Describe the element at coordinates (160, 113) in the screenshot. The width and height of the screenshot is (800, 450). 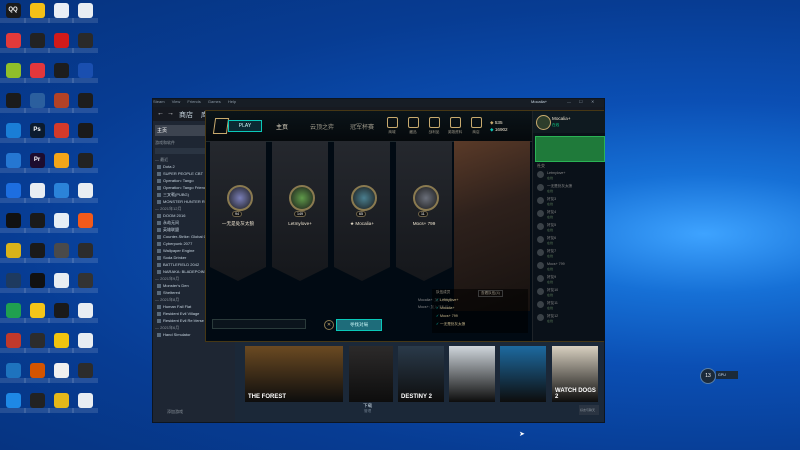
I see `back-button: ←` at that location.